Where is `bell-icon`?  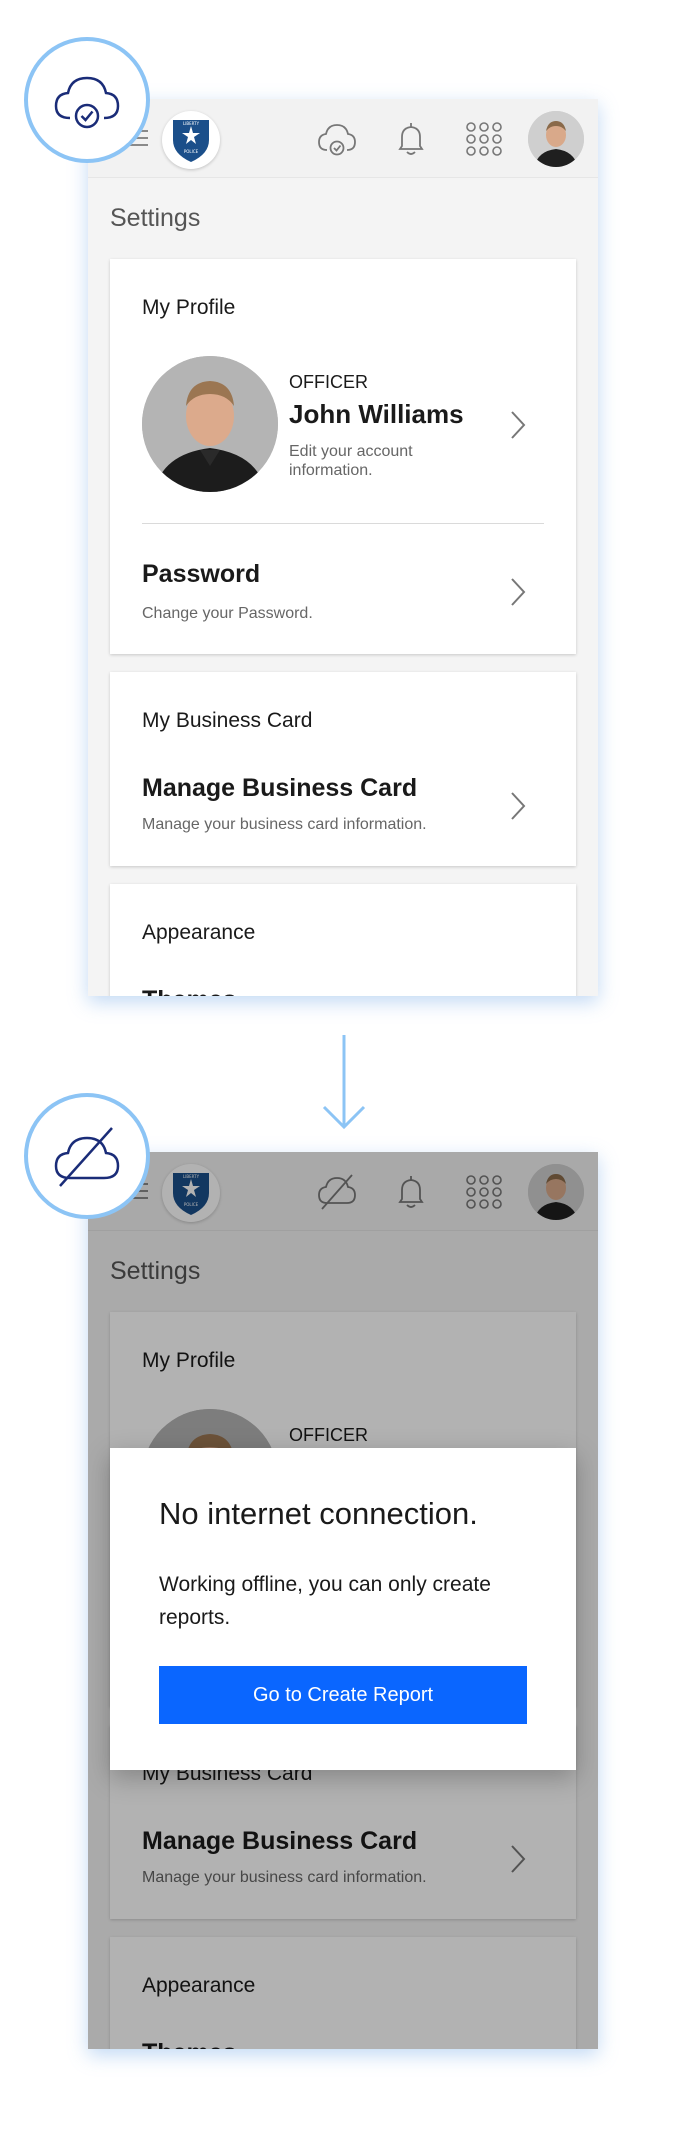 bell-icon is located at coordinates (411, 139).